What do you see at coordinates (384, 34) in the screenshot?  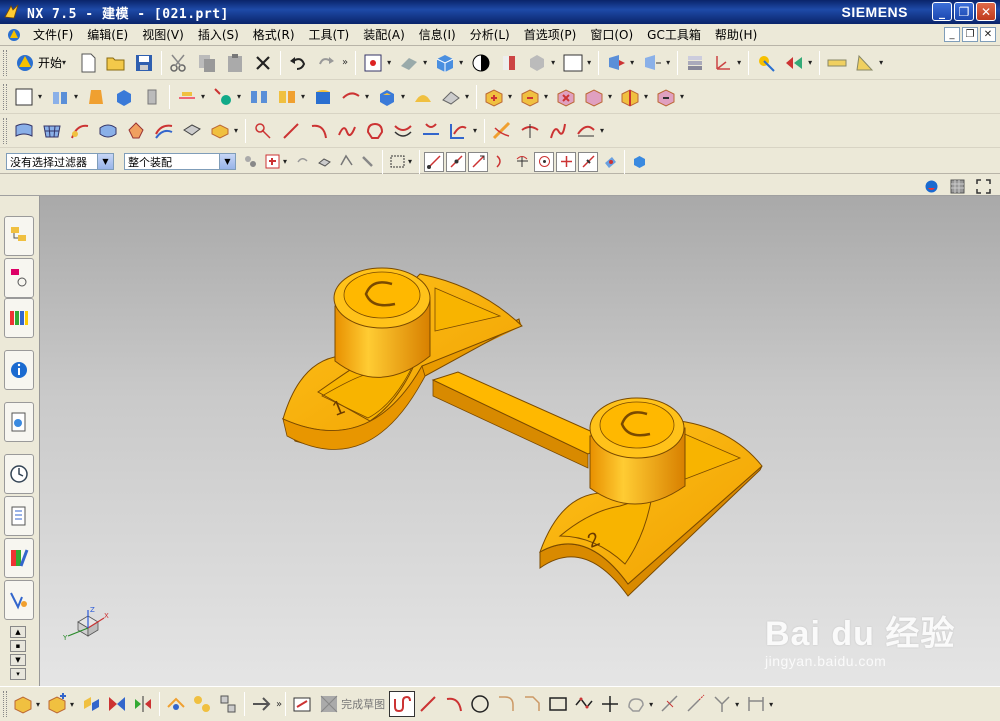 I see `menu-assembly: 装配(A)` at bounding box center [384, 34].